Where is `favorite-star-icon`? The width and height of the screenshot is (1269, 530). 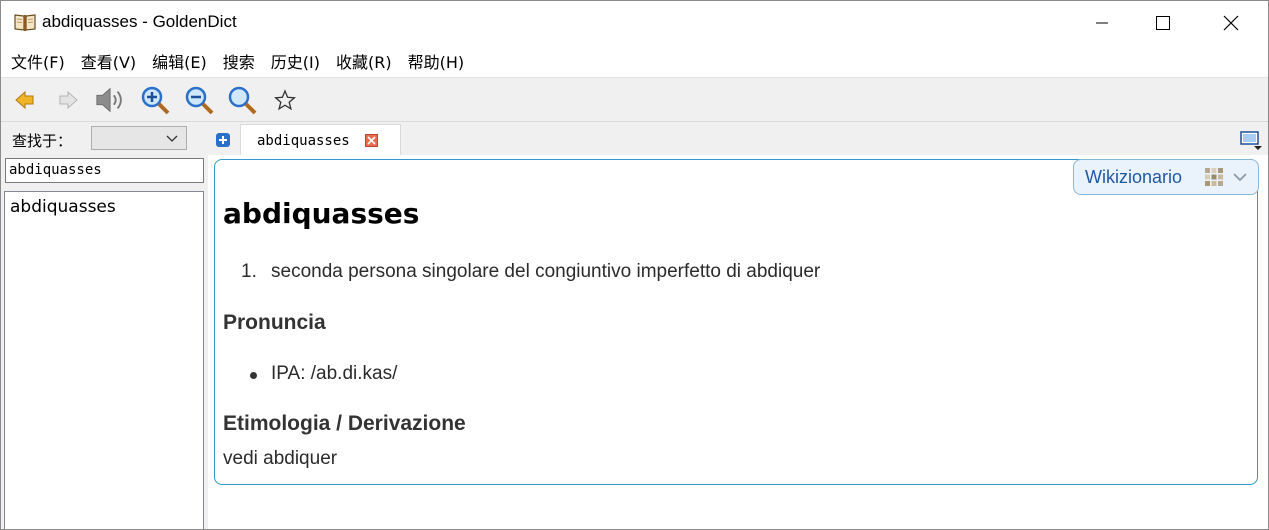
favorite-star-icon is located at coordinates (285, 100).